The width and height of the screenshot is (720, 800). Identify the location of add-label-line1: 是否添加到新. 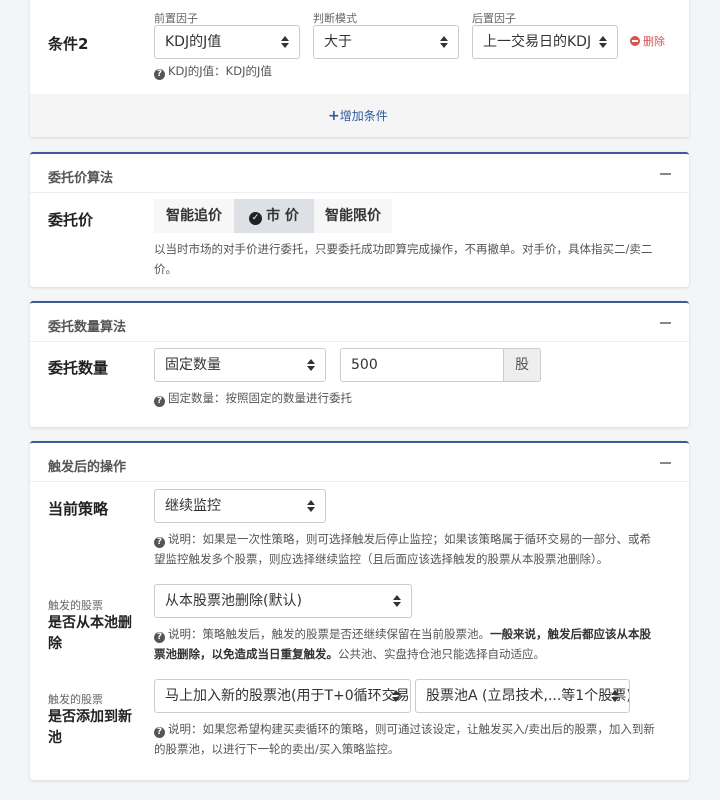
(90, 717).